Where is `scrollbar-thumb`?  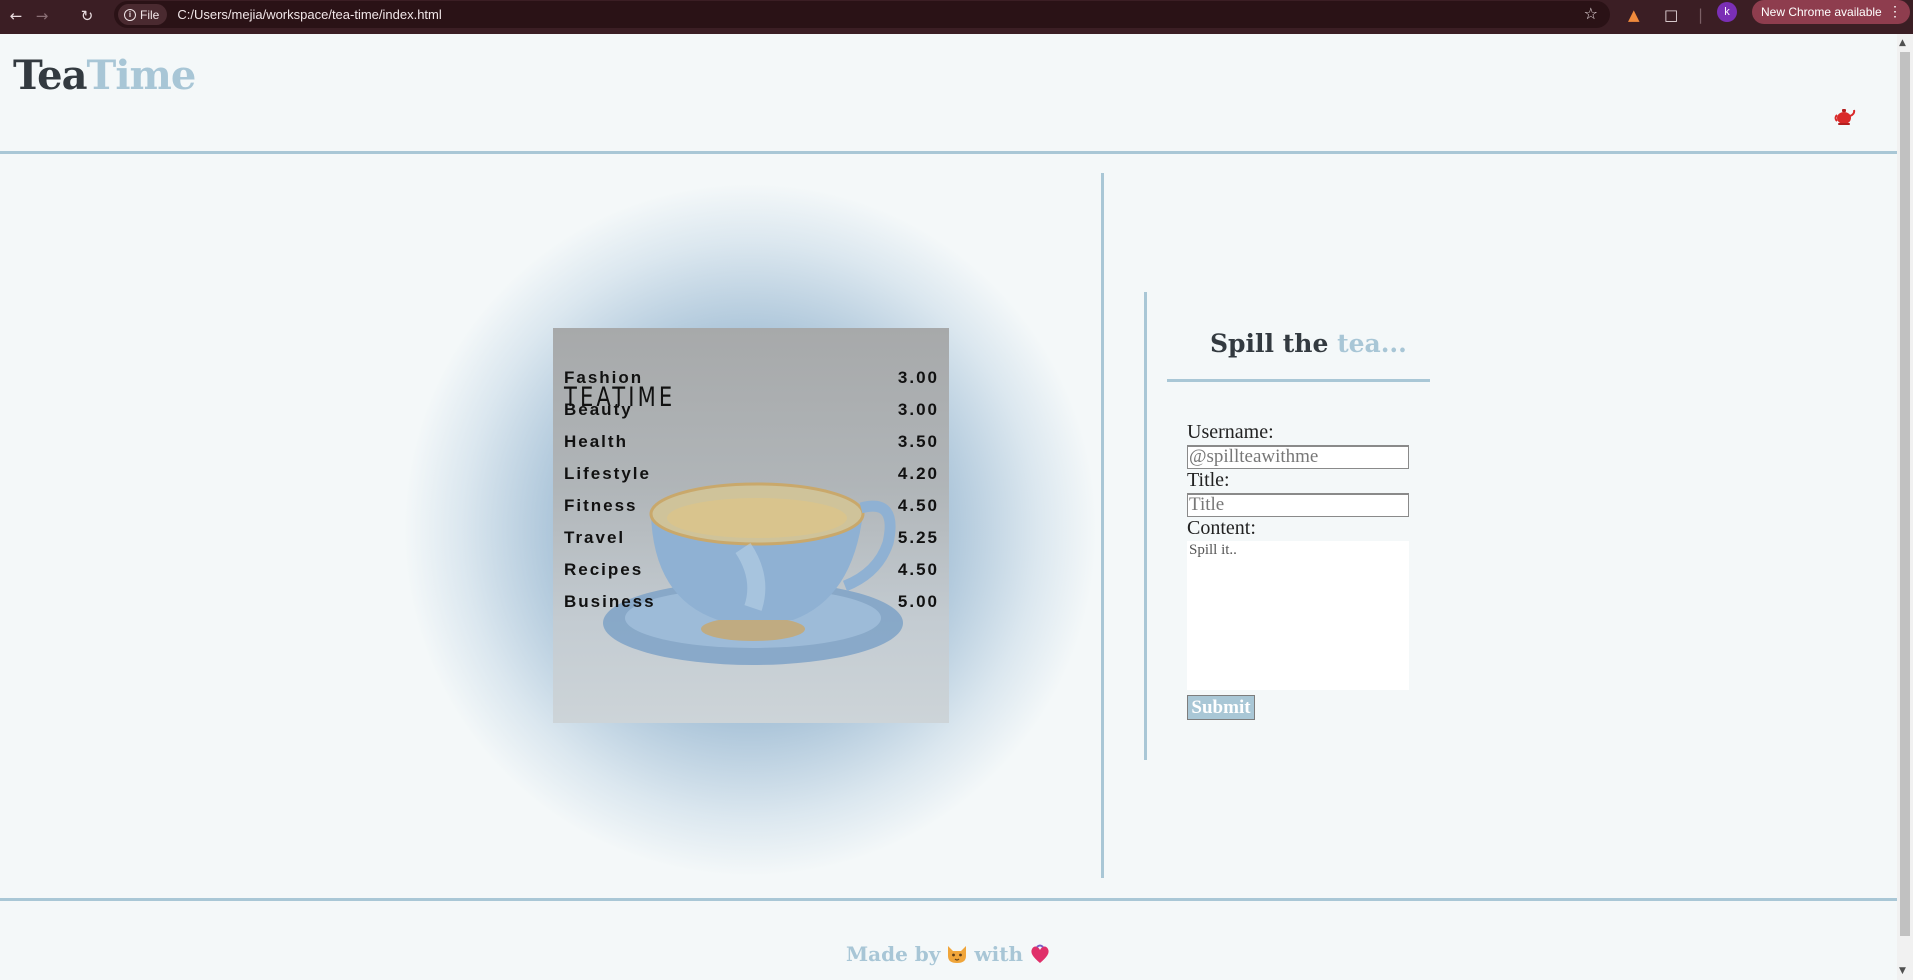 scrollbar-thumb is located at coordinates (1905, 494).